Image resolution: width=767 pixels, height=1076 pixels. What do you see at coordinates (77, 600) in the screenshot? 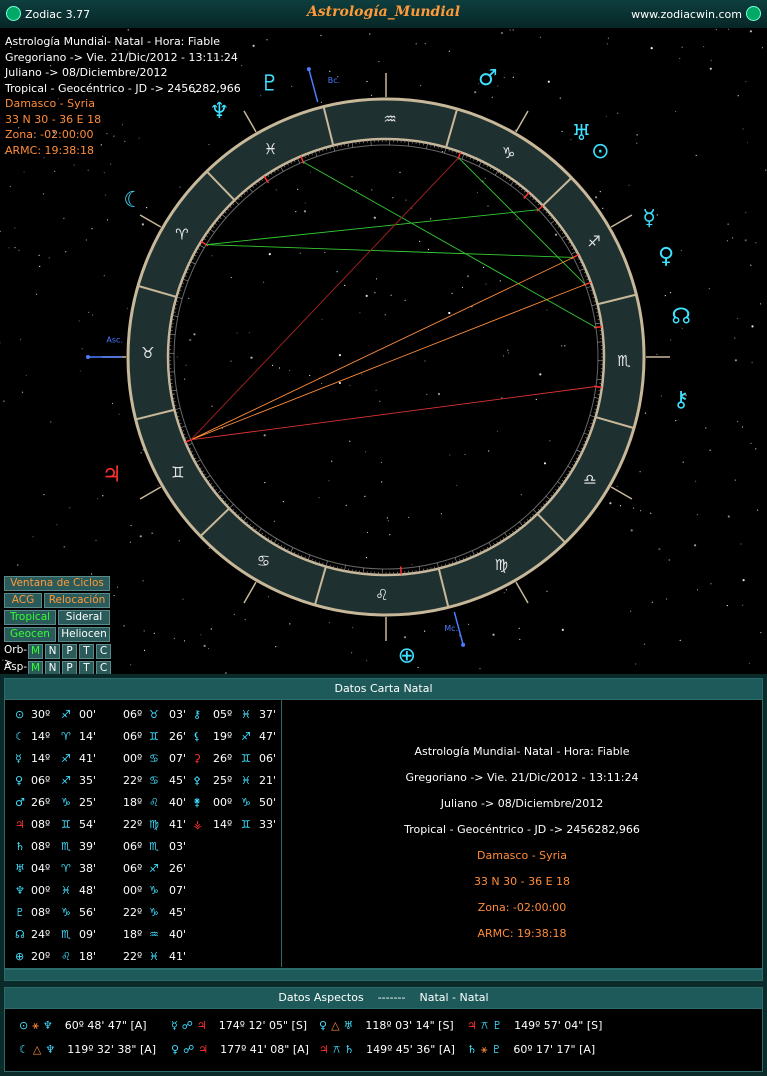
I see `relocacion-button: Relocación` at bounding box center [77, 600].